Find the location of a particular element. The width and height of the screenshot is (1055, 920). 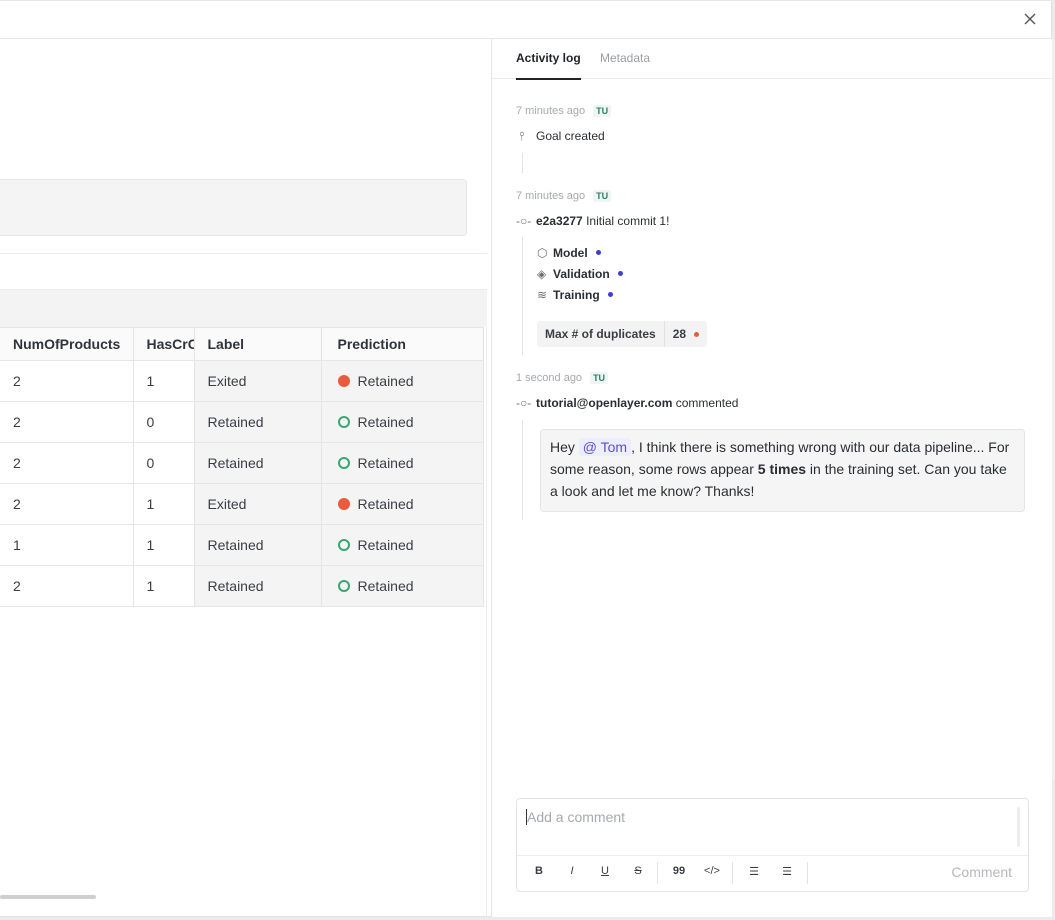

pin-icon: ⫯ is located at coordinates (522, 136).